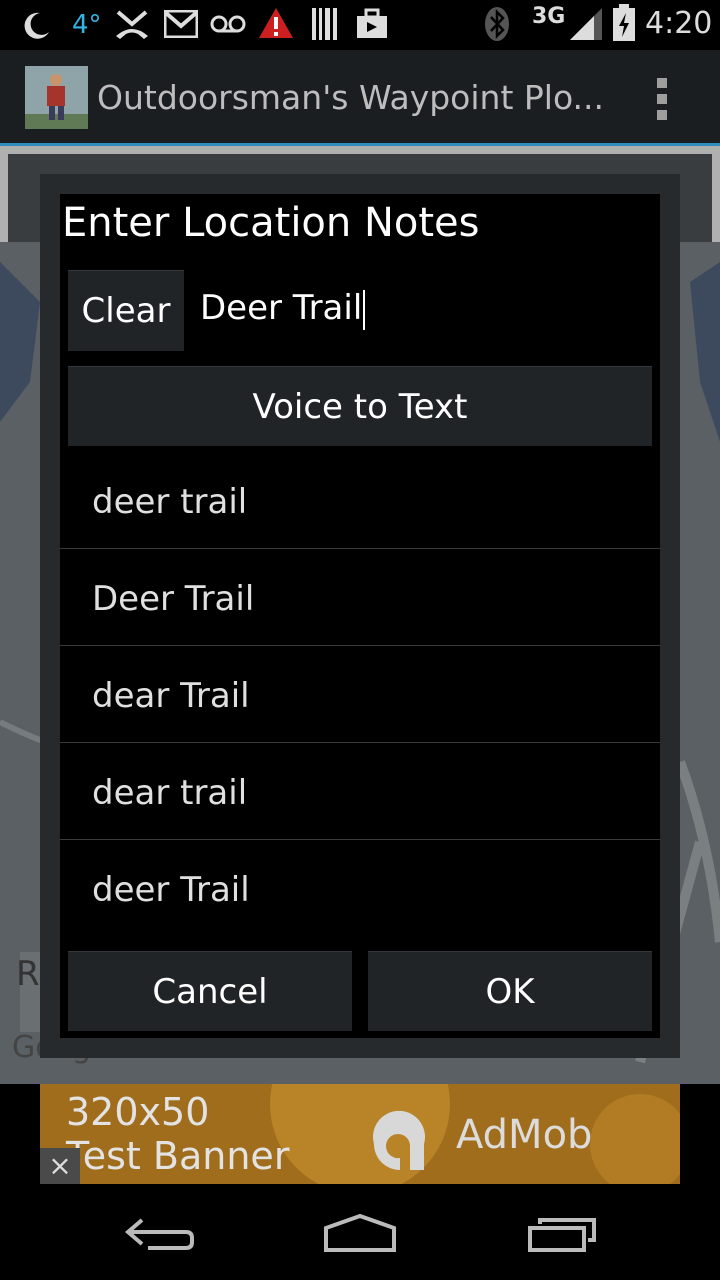 The width and height of the screenshot is (720, 1280). I want to click on app-logo-icon, so click(56, 97).